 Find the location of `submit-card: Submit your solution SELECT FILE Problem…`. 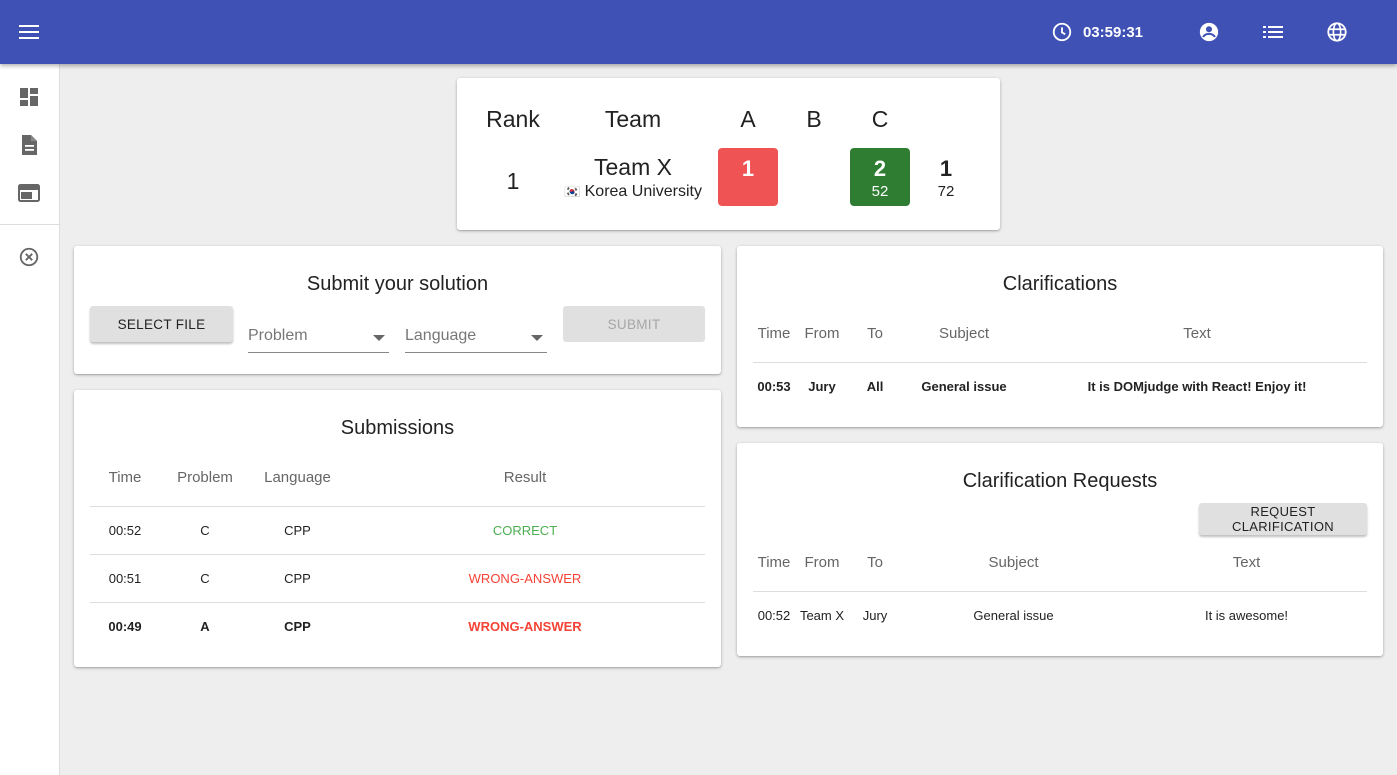

submit-card: Submit your solution SELECT FILE Problem… is located at coordinates (397, 310).